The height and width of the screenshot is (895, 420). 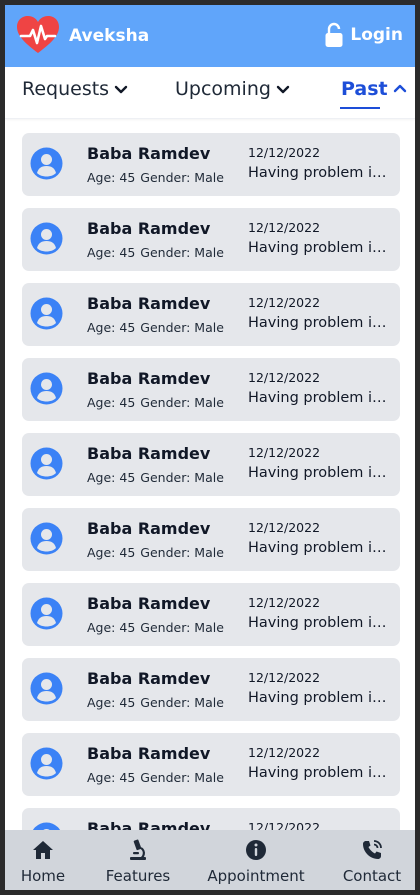 I want to click on appointment-tabs: Requests Upcoming Past, so click(x=210, y=93).